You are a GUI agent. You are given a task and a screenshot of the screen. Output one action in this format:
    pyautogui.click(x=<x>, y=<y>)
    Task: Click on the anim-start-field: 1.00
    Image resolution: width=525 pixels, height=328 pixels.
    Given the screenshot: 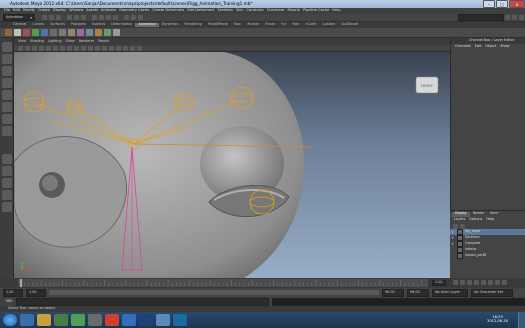 What is the action you would take?
    pyautogui.click(x=13, y=292)
    